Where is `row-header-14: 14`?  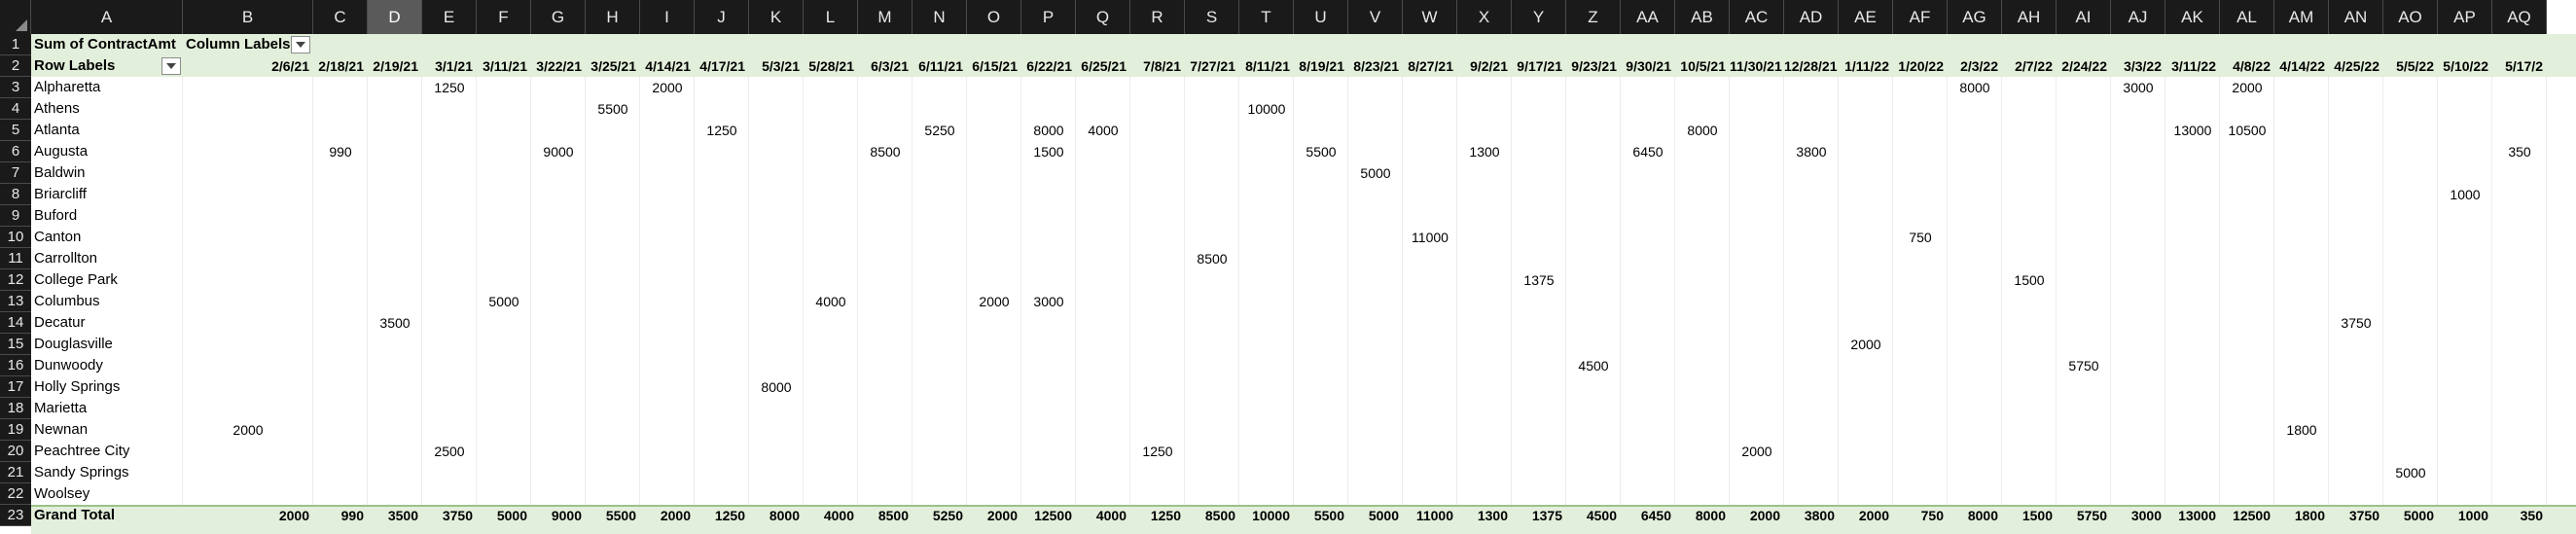 row-header-14: 14 is located at coordinates (15, 323).